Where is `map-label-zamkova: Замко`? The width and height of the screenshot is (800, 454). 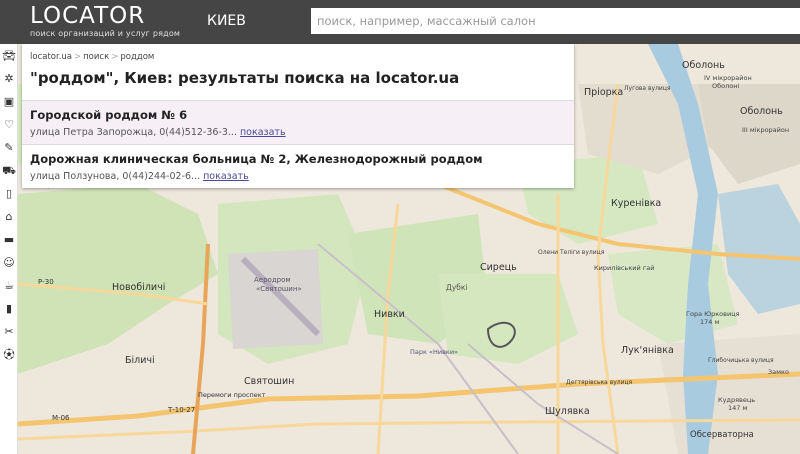 map-label-zamkova: Замко is located at coordinates (778, 372).